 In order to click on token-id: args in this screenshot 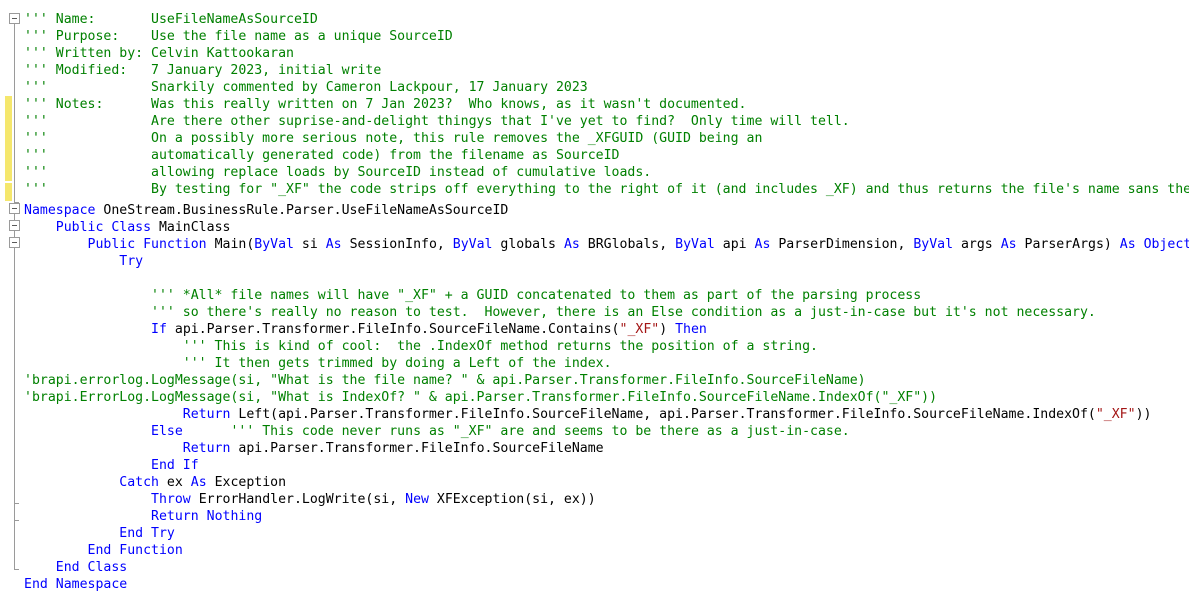, I will do `click(977, 244)`.